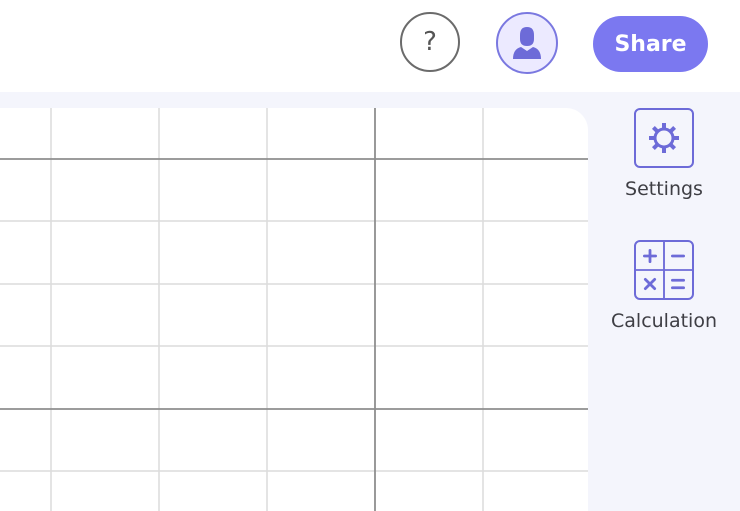 This screenshot has width=740, height=511. Describe the element at coordinates (650, 44) in the screenshot. I see `share-button: Share` at that location.